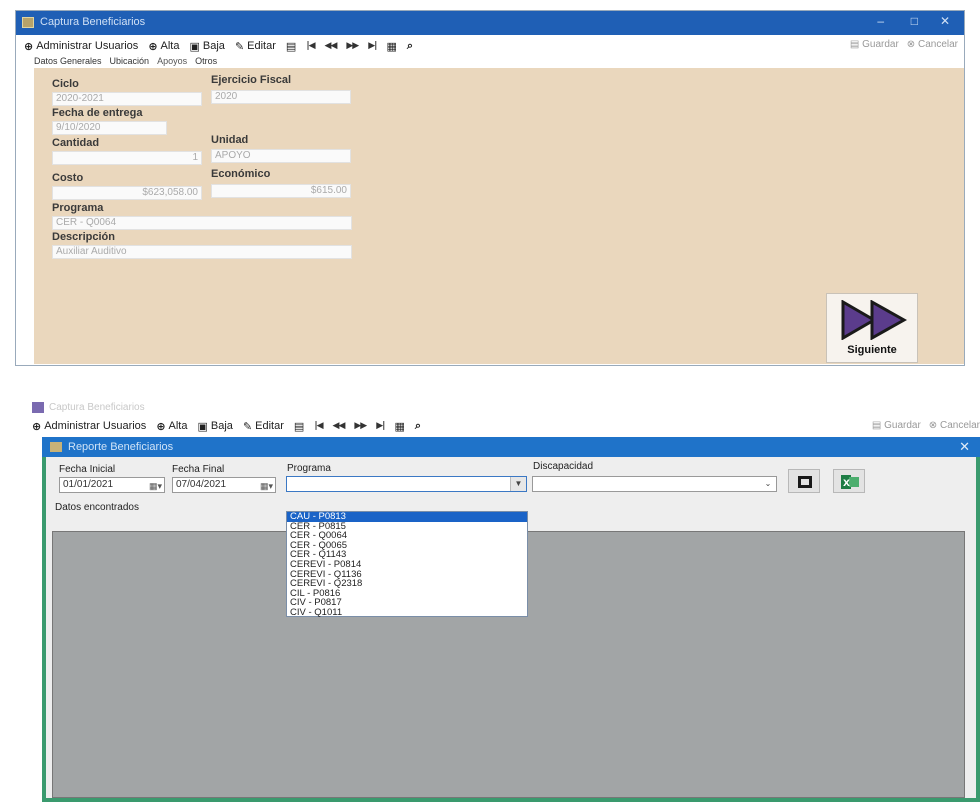 The height and width of the screenshot is (804, 980). What do you see at coordinates (97, 507) in the screenshot?
I see `datos-encontrados-label: Datos encontrados` at bounding box center [97, 507].